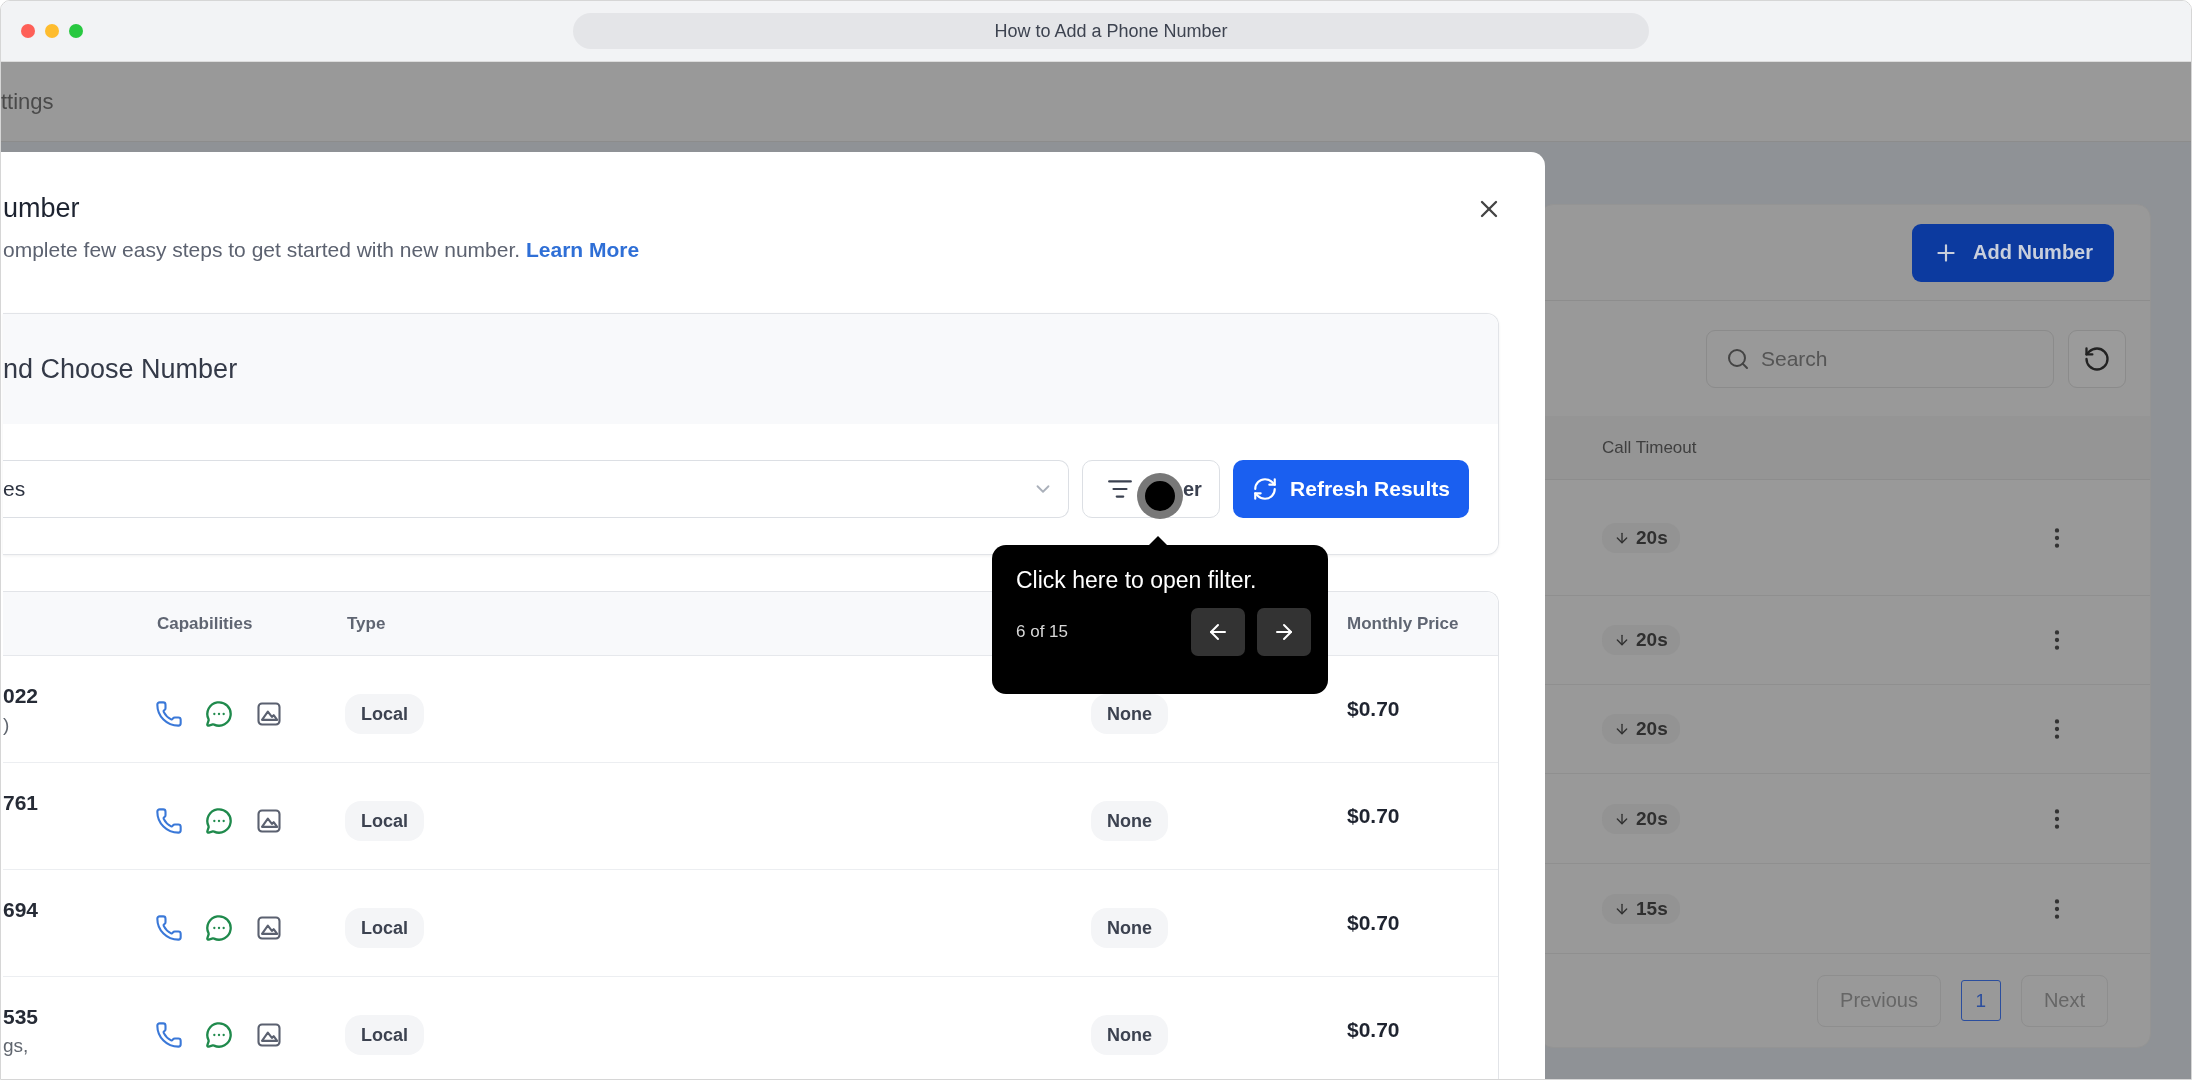 This screenshot has height=1080, width=2192. I want to click on reset-icon, so click(2097, 358).